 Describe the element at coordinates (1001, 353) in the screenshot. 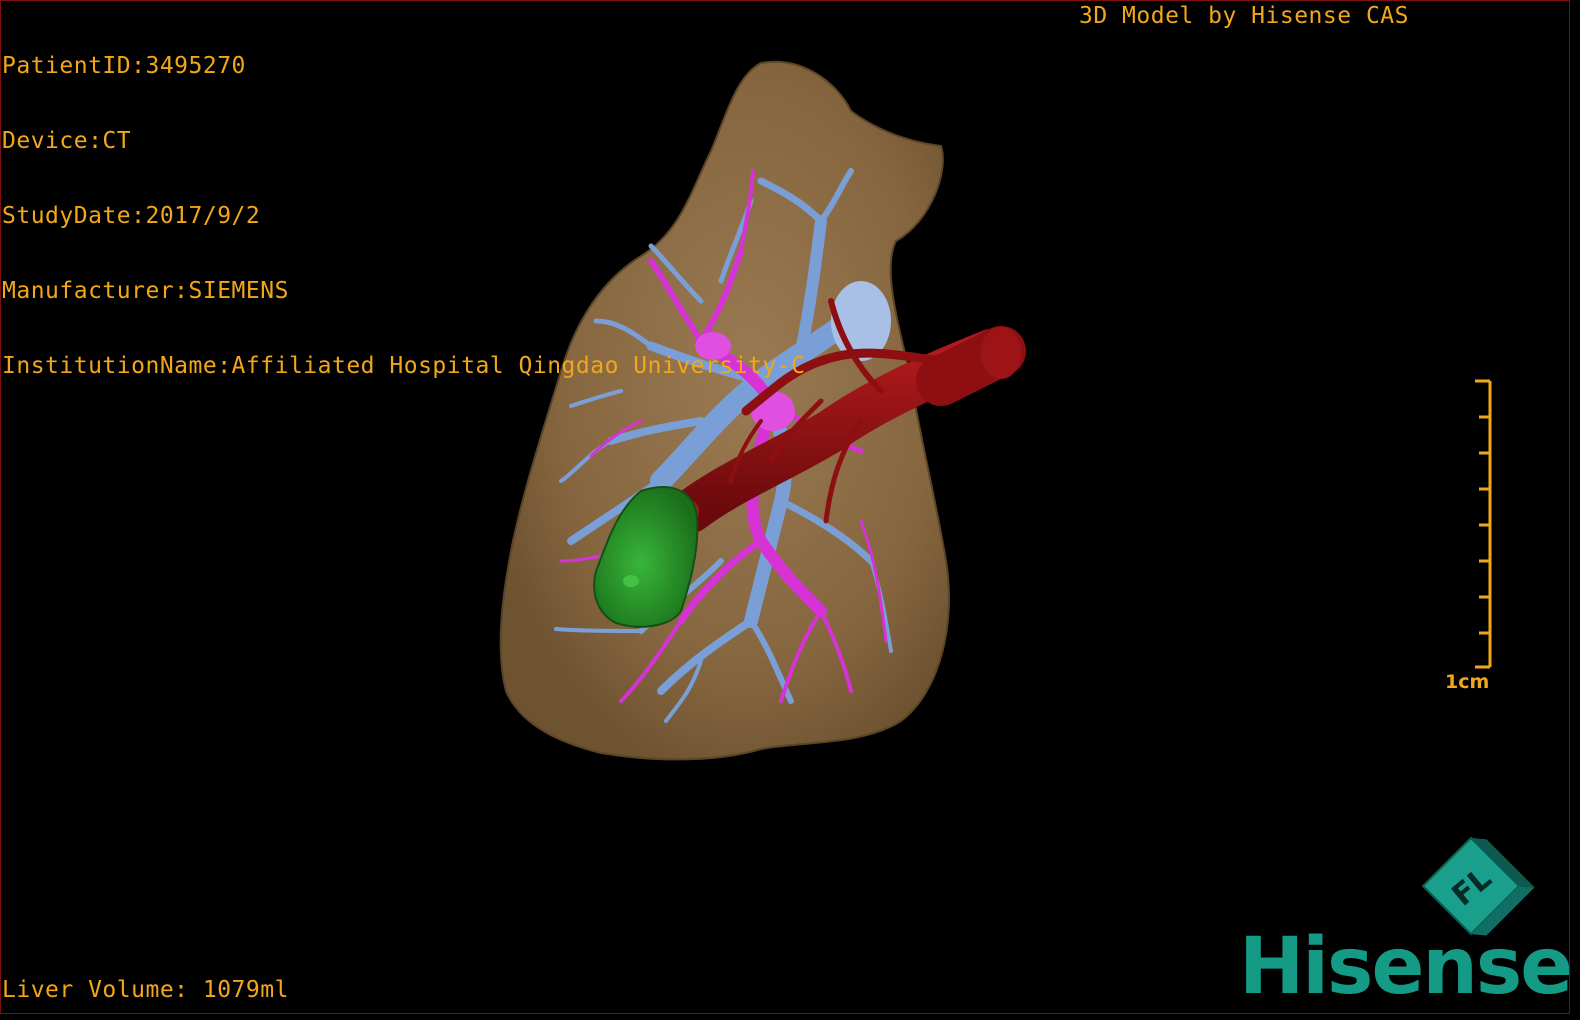

I see `vena-cava-end` at that location.